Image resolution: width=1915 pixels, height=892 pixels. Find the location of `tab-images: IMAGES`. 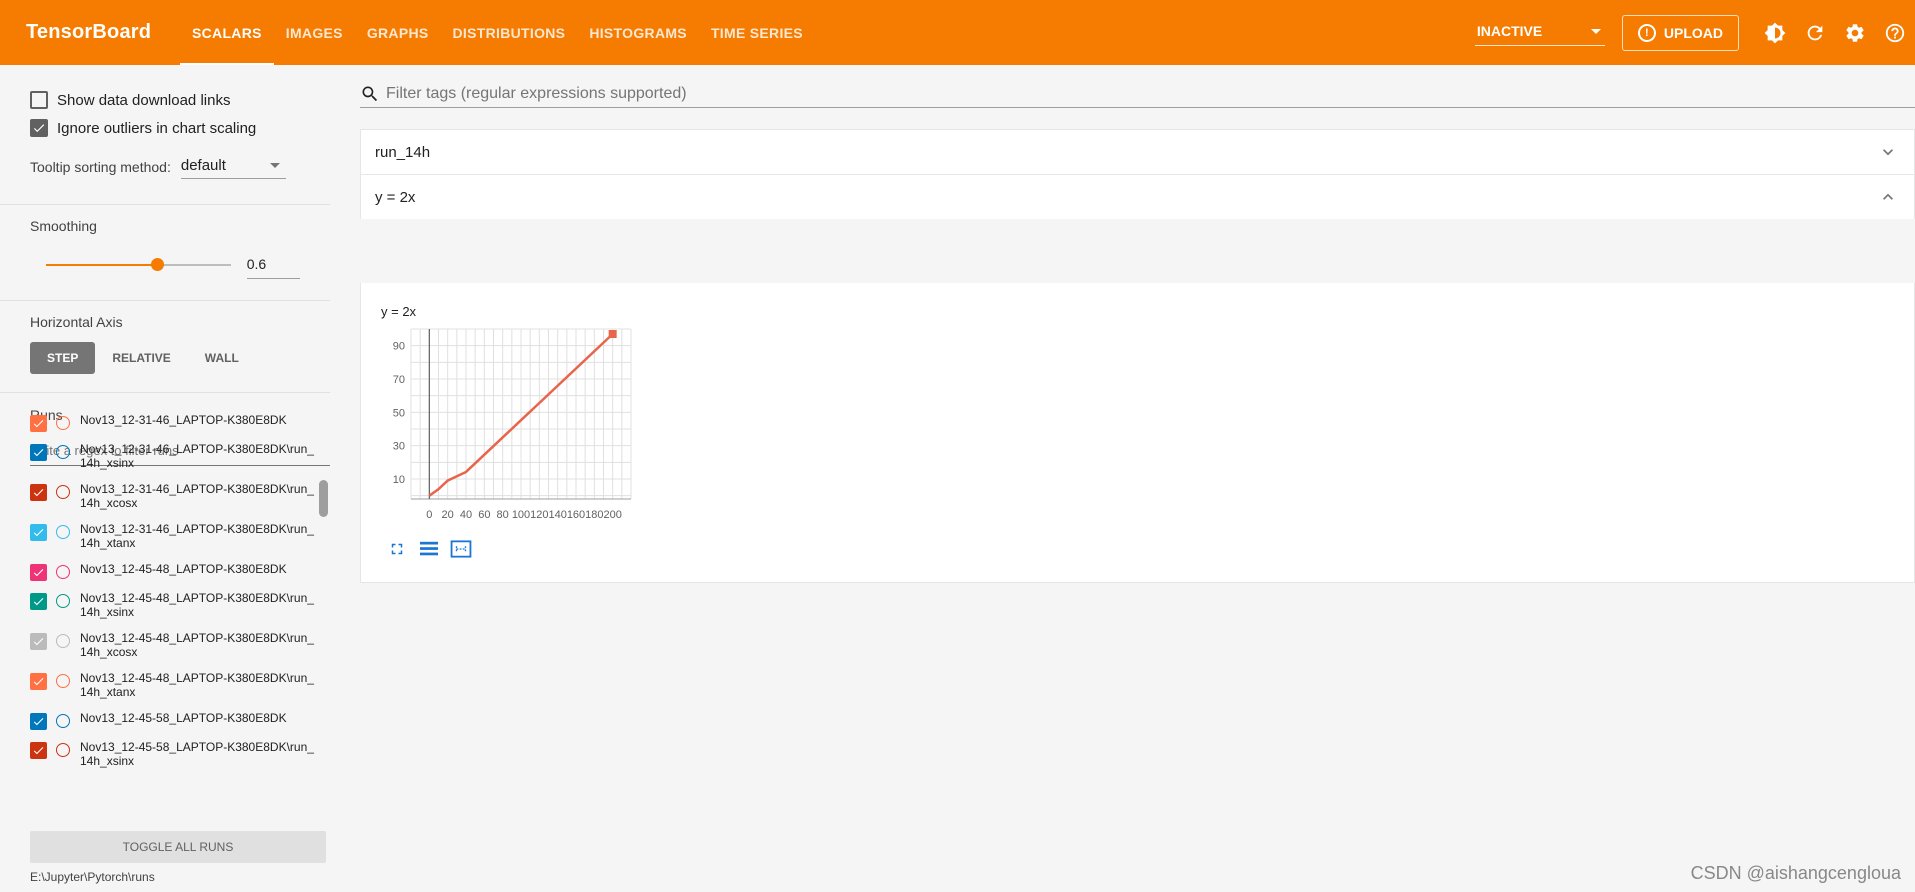

tab-images: IMAGES is located at coordinates (314, 32).